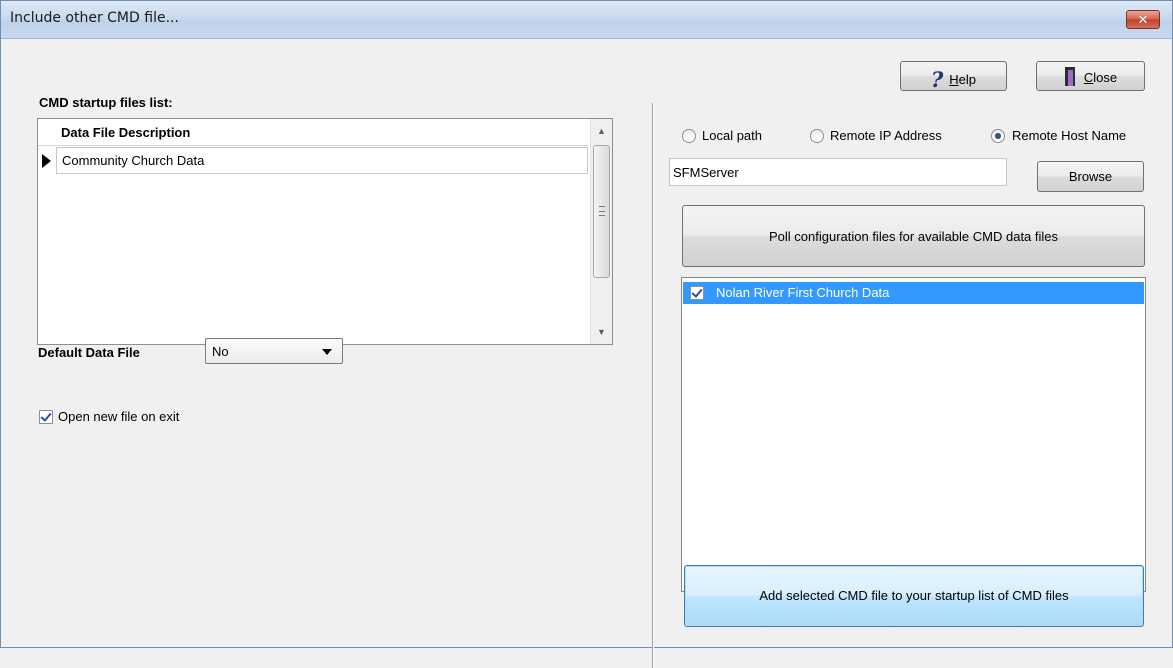 The image size is (1173, 668). What do you see at coordinates (313, 132) in the screenshot?
I see `grid-header: Data File Description` at bounding box center [313, 132].